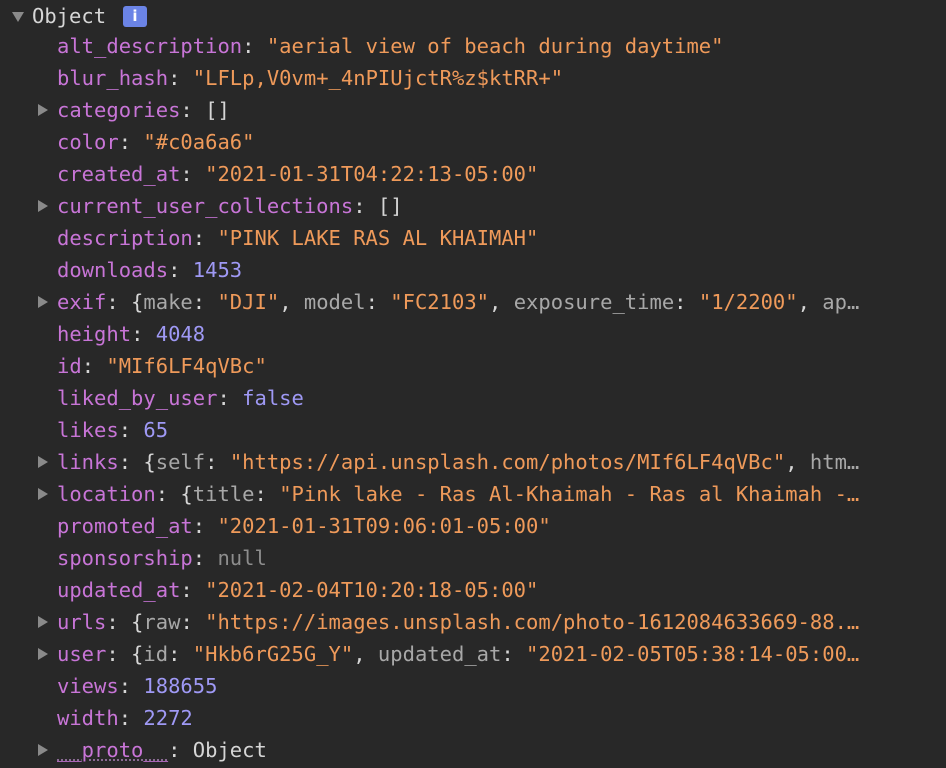  I want to click on collapse-arrow-icon, so click(18, 17).